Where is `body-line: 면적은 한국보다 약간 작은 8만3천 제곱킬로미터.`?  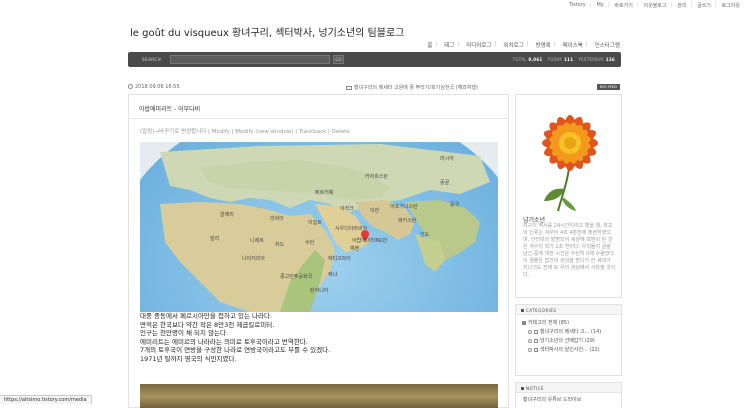
body-line: 면적은 한국보다 약간 작은 8만3천 제곱킬로미터. is located at coordinates (207, 324).